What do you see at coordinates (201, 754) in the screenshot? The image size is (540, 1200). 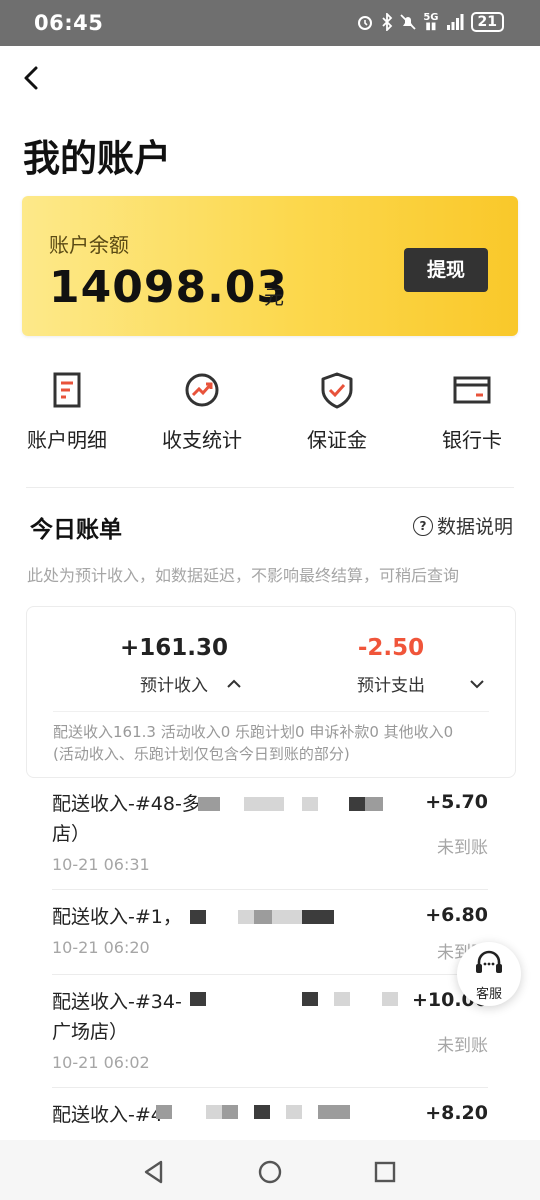 I see `income-breakdown-note: (活动收入、乐跑计划仅包含今日到账的部分)` at bounding box center [201, 754].